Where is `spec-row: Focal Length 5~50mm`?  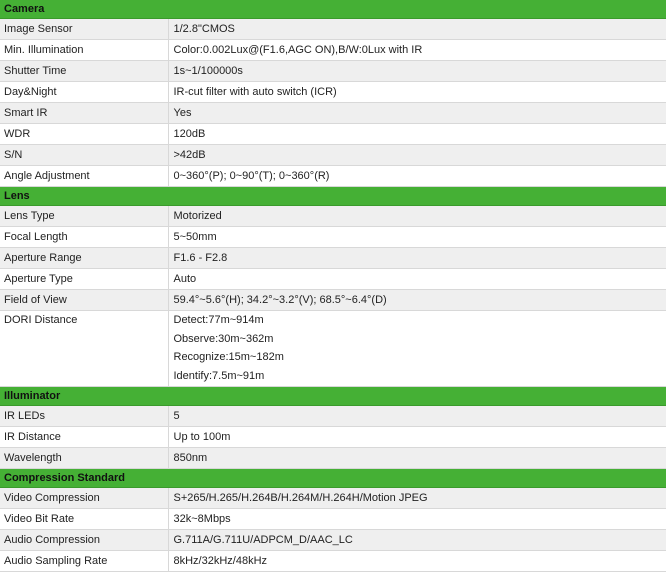
spec-row: Focal Length 5~50mm is located at coordinates (333, 237).